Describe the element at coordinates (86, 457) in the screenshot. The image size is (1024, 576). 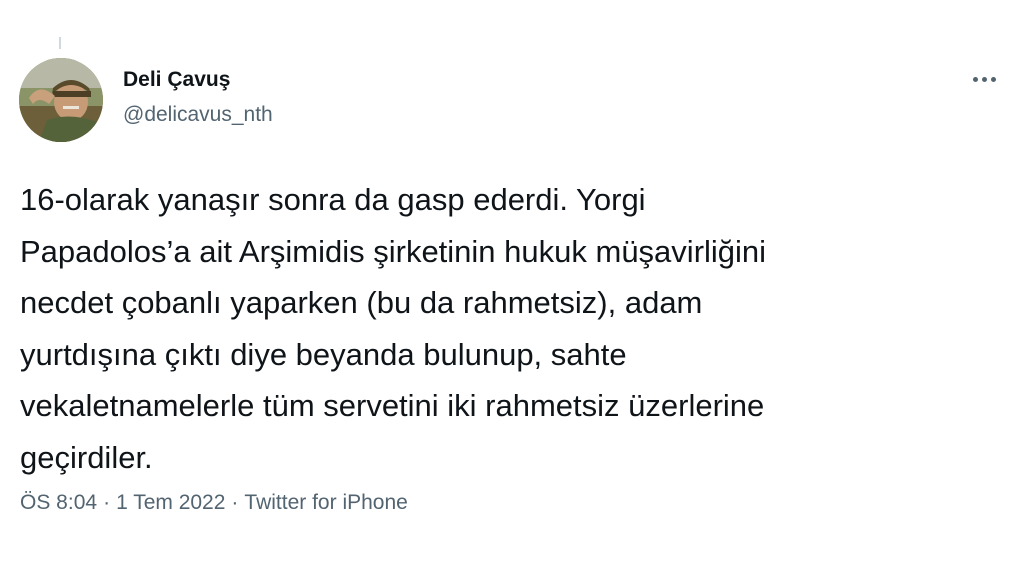
I see `tweet-text-line: geçirdiler.` at that location.